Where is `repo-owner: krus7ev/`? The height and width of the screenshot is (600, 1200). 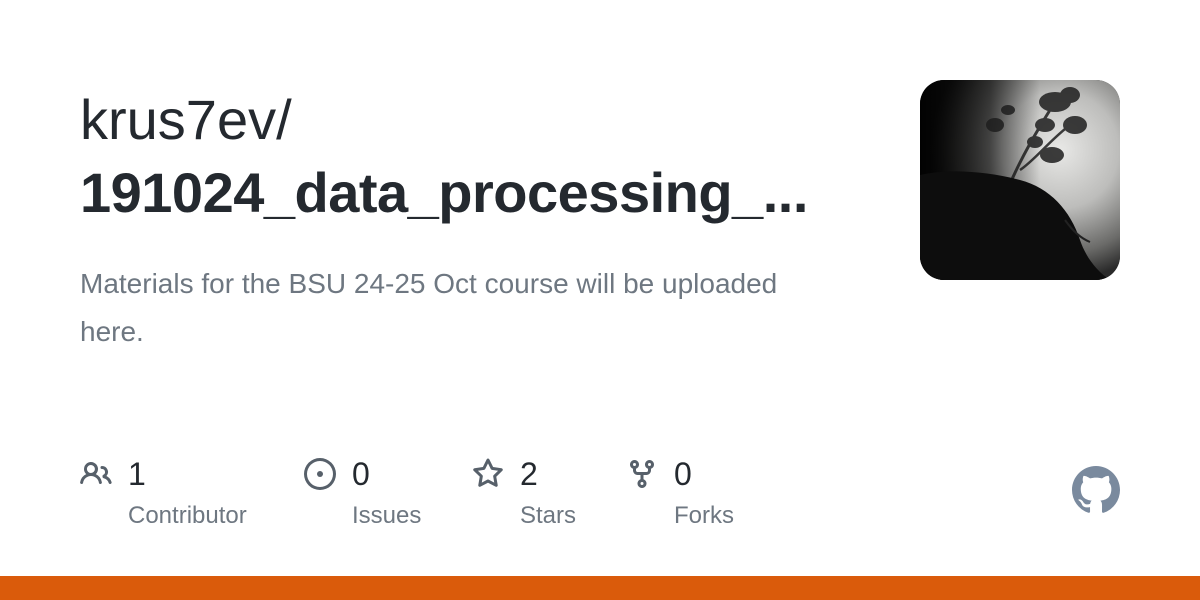
repo-owner: krus7ev/ is located at coordinates (186, 120).